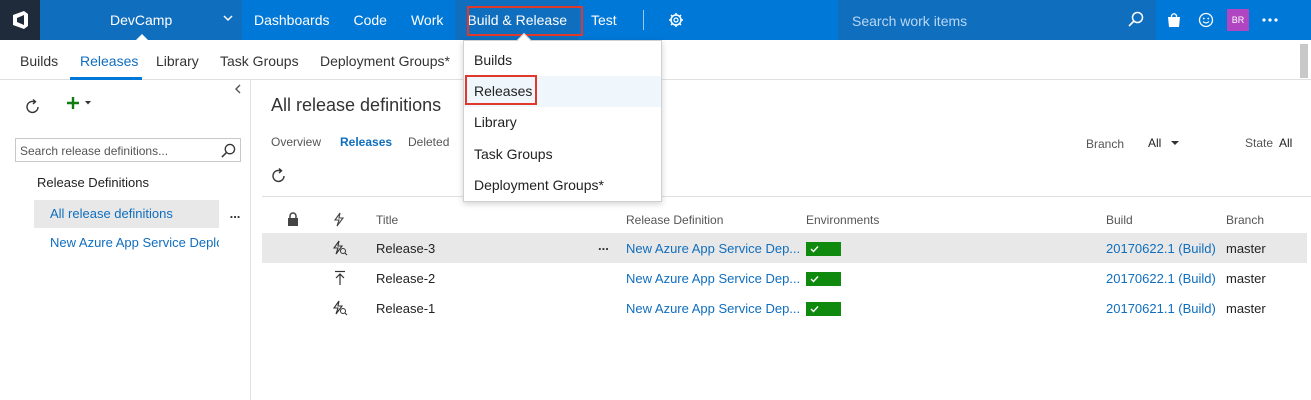 This screenshot has height=400, width=1311. Describe the element at coordinates (501, 90) in the screenshot. I see `highlight-releases` at that location.